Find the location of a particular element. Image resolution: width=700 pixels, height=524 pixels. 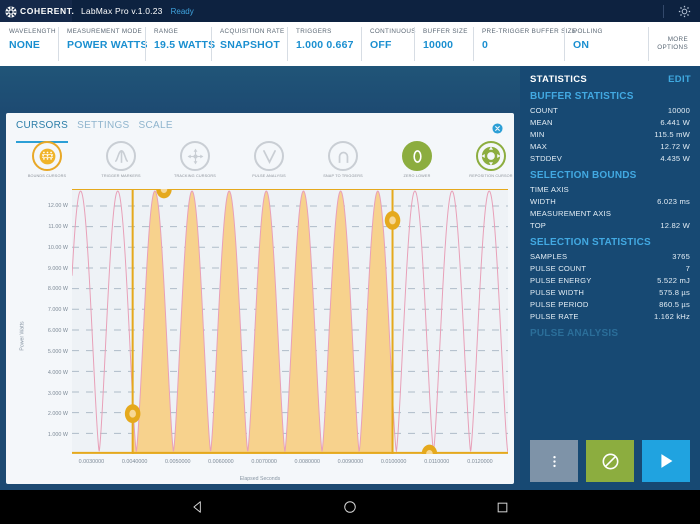

stats-row-key: TIME AXIS is located at coordinates (549, 189).